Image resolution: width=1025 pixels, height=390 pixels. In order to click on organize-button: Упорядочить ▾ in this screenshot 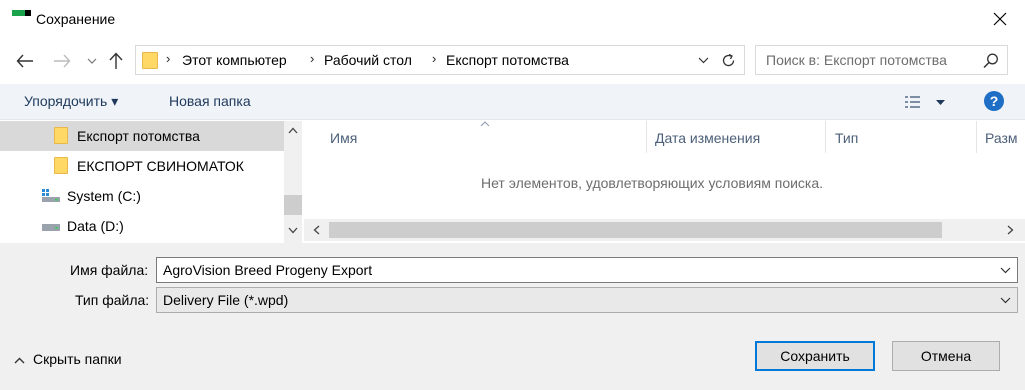, I will do `click(71, 101)`.